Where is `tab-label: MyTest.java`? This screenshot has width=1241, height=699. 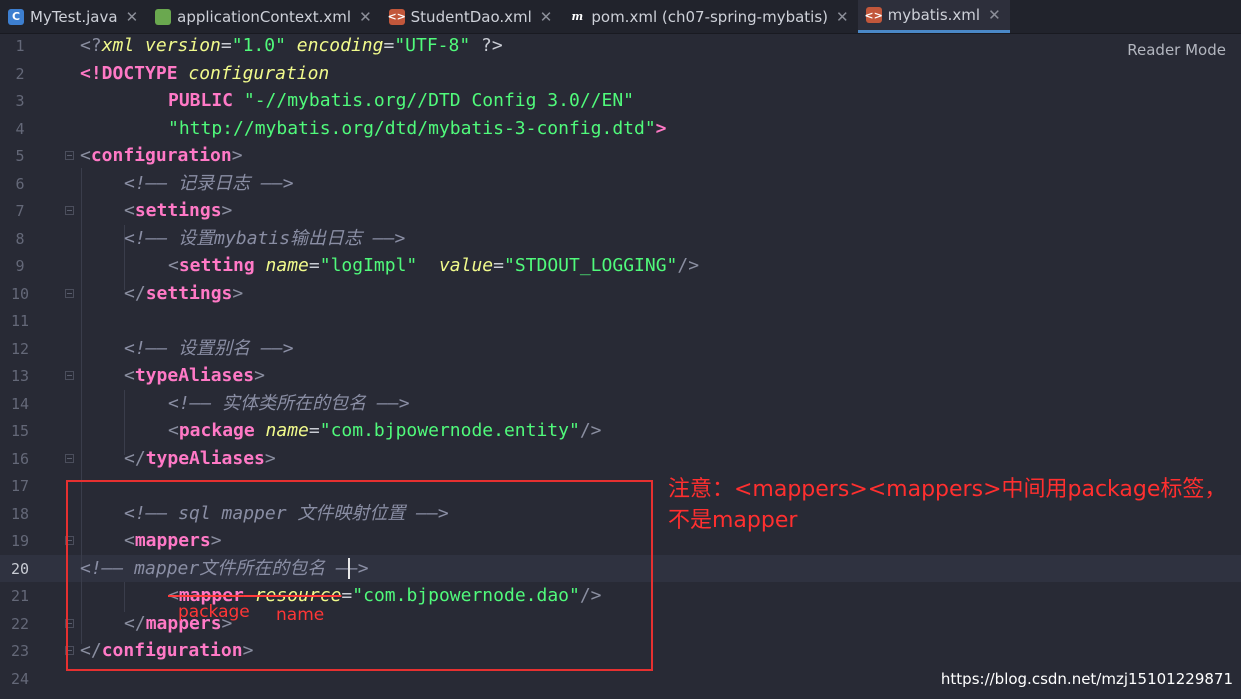 tab-label: MyTest.java is located at coordinates (74, 16).